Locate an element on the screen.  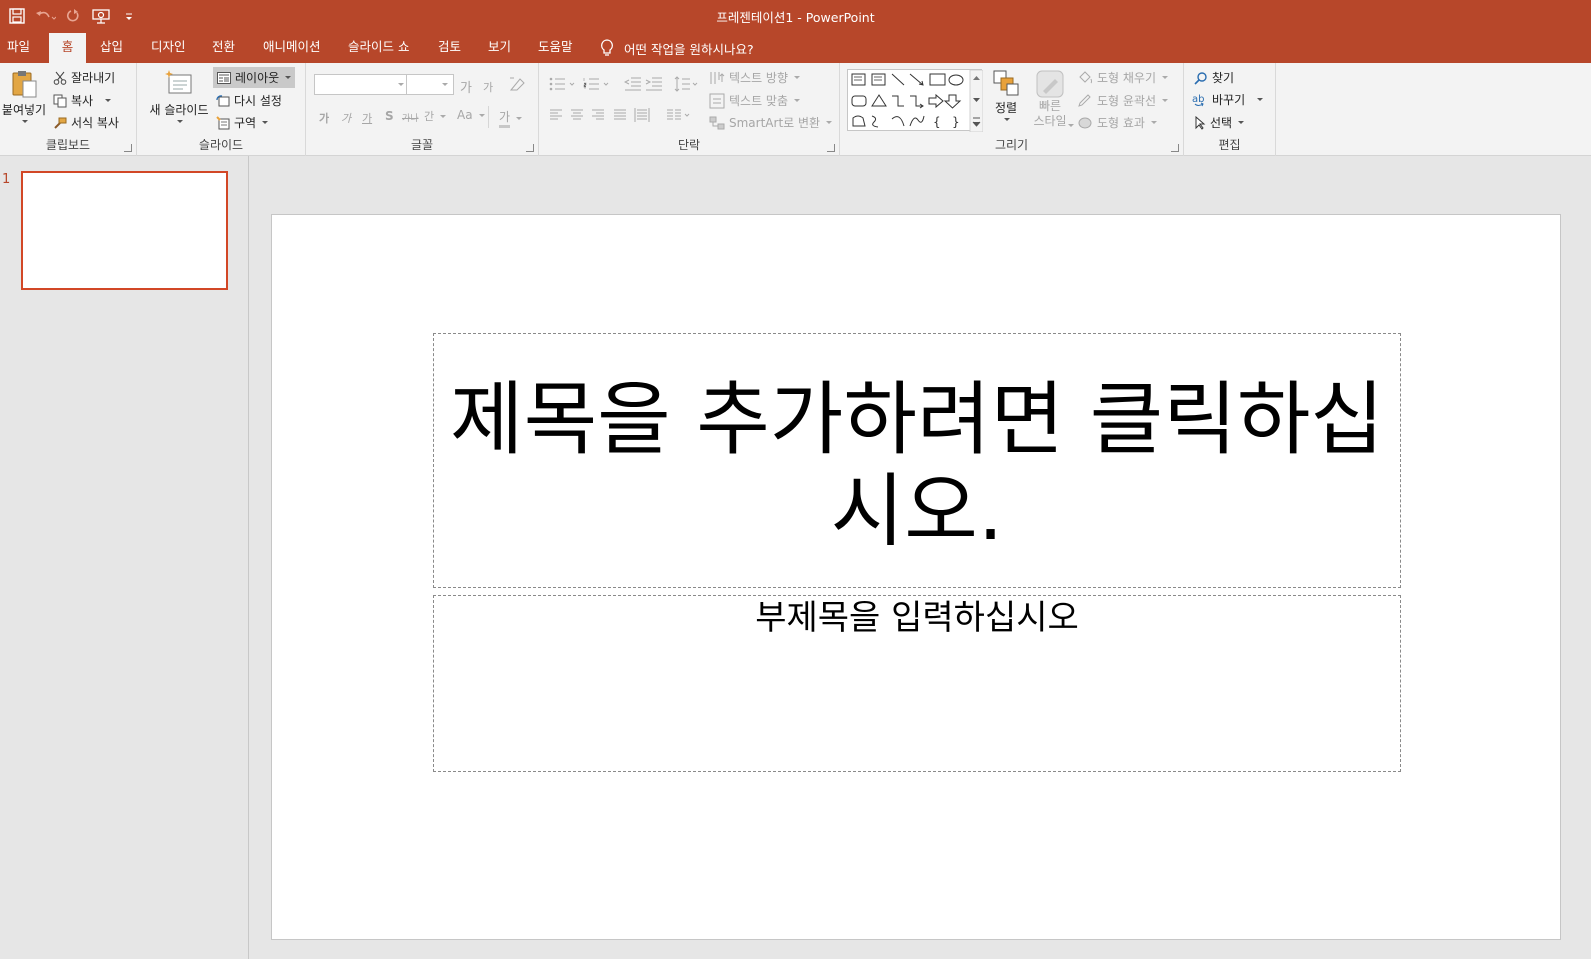
tab-animations: 애니메이션 is located at coordinates (292, 48).